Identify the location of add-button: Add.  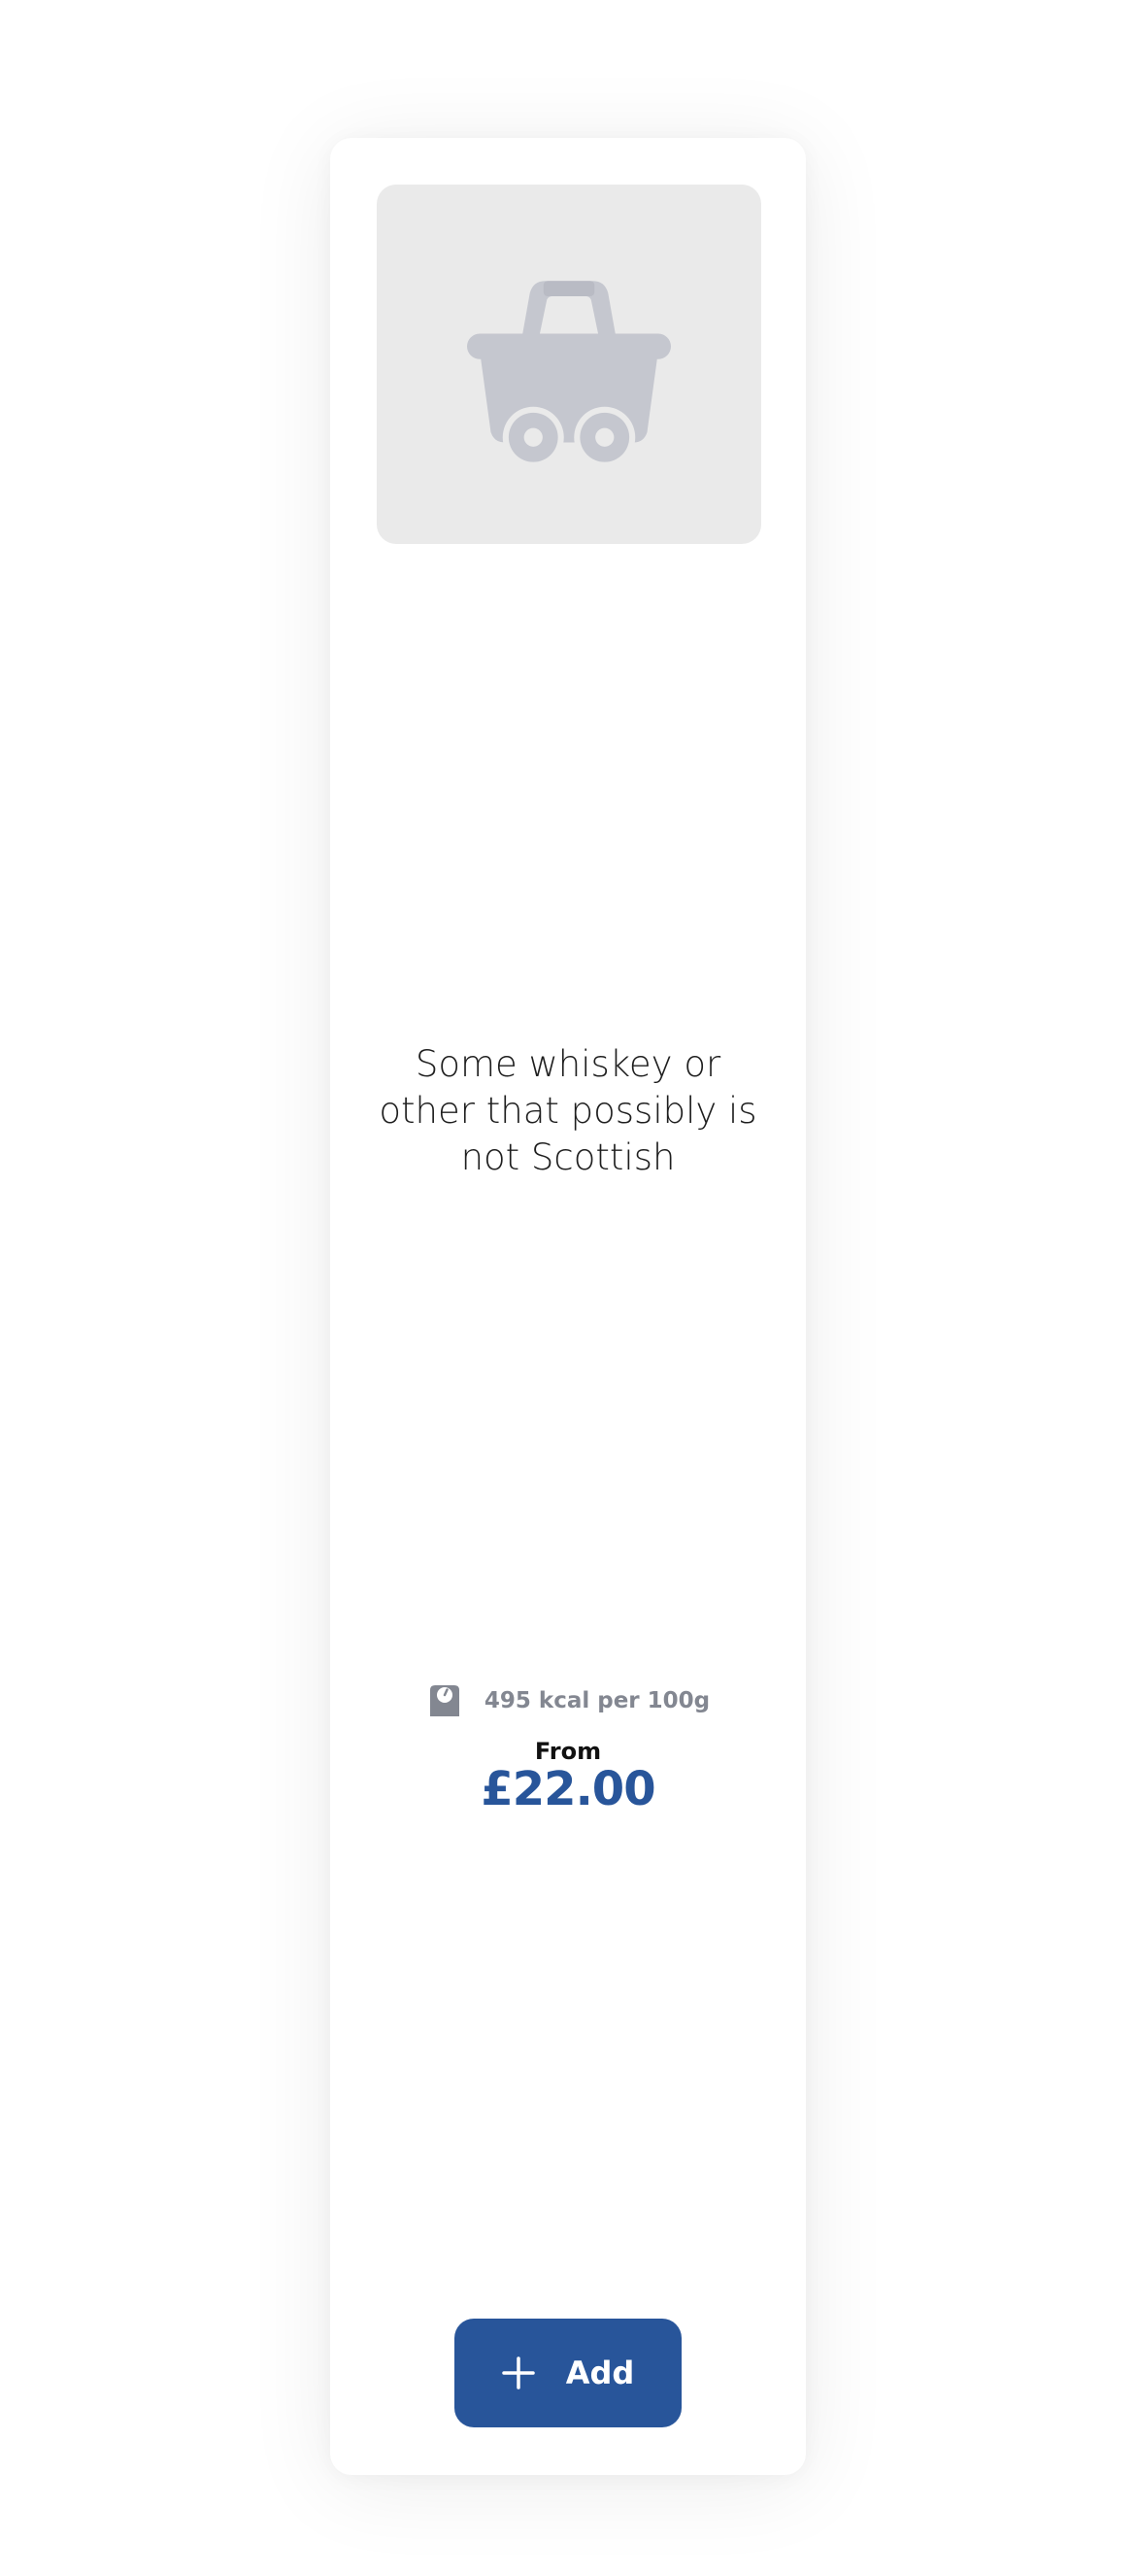
(568, 2373).